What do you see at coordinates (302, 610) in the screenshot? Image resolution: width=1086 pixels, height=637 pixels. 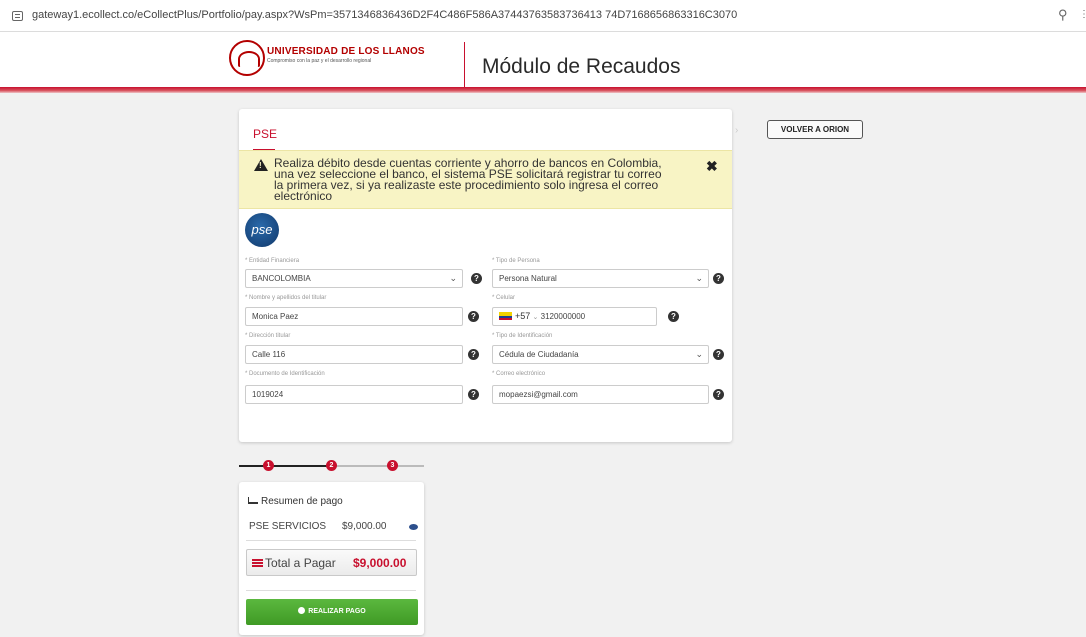 I see `check-circle-icon` at bounding box center [302, 610].